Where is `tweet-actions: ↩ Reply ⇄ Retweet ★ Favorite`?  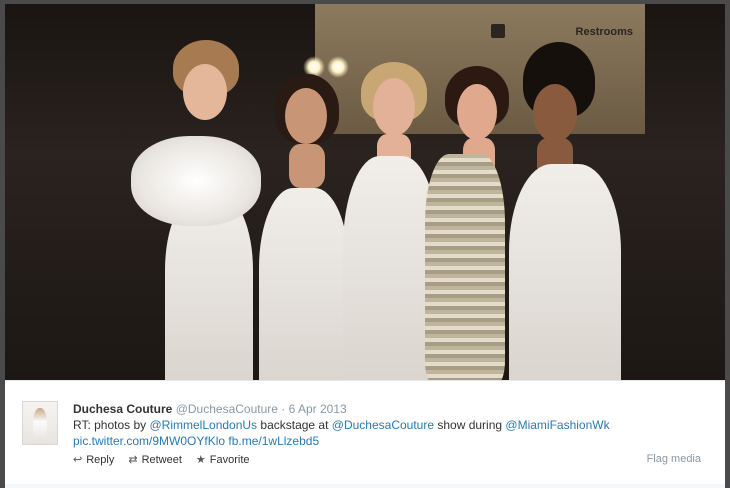 tweet-actions: ↩ Reply ⇄ Retweet ★ Favorite is located at coordinates (161, 460).